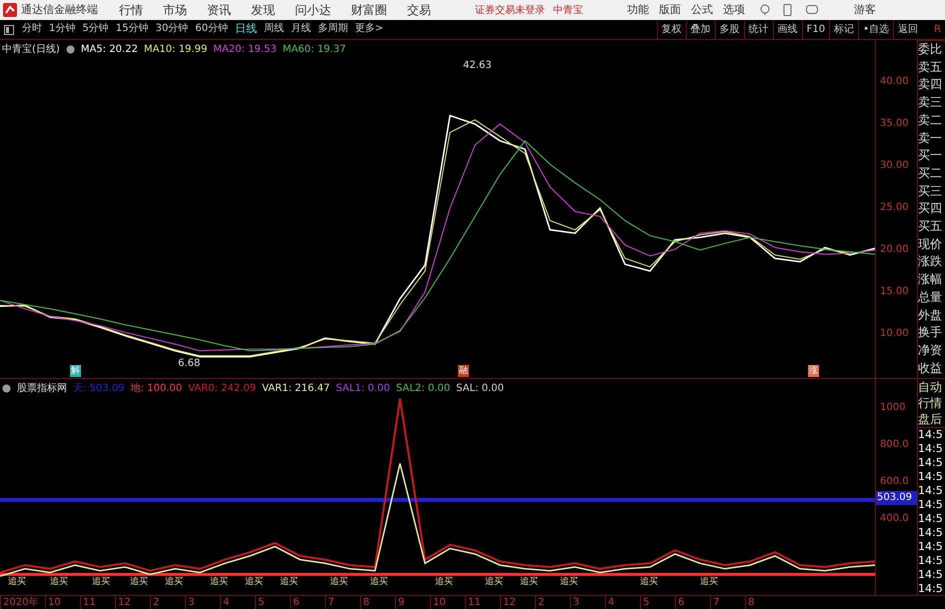  Describe the element at coordinates (510, 10) in the screenshot. I see `login-notice: 证券交易未登录` at that location.